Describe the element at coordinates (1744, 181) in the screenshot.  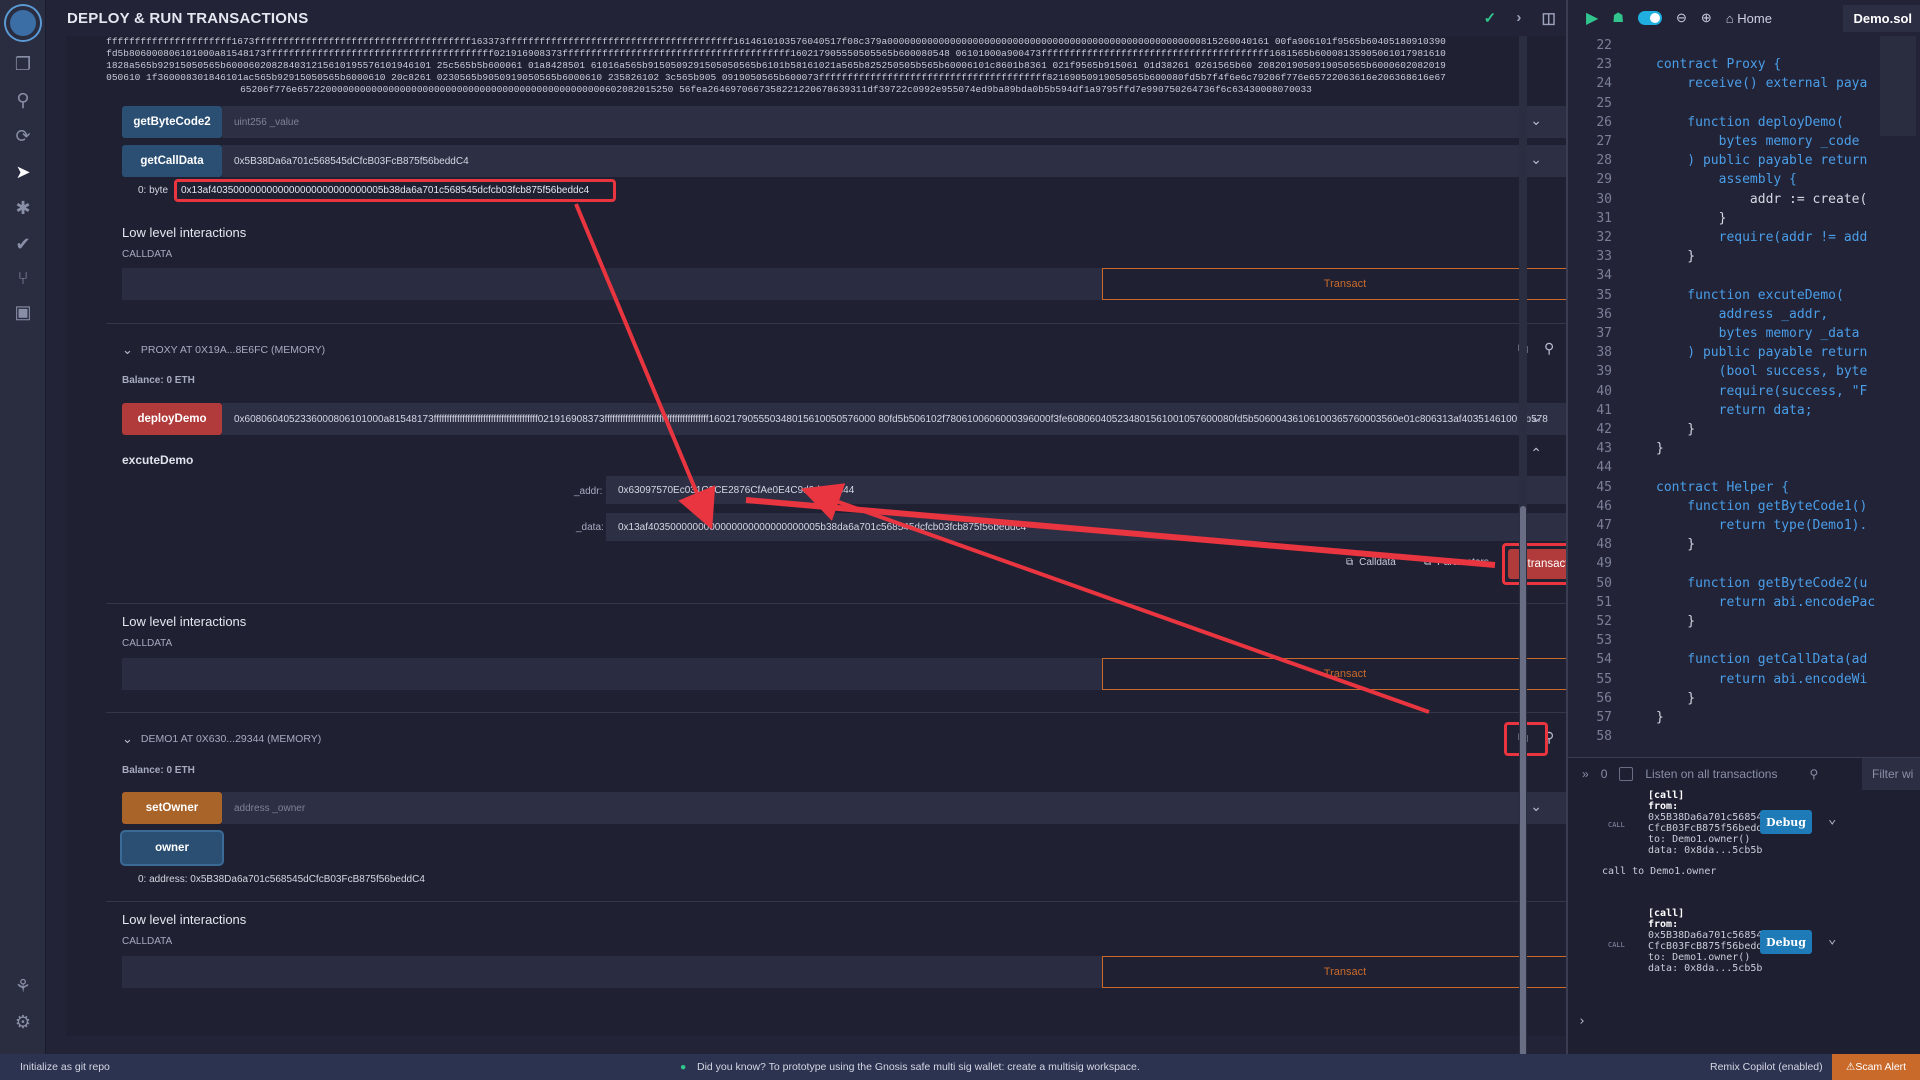
I see `code-line: 29 assembly {` at that location.